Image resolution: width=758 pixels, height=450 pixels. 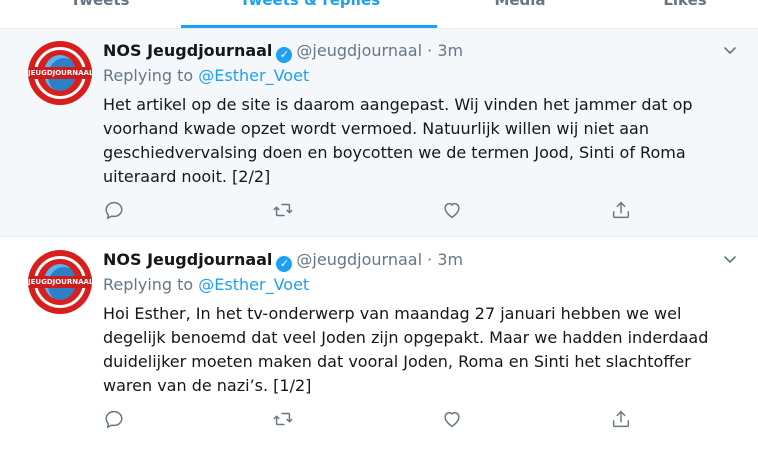 I want to click on profile-tabs: Tweets Tweets & replies Media Likes, so click(x=379, y=14).